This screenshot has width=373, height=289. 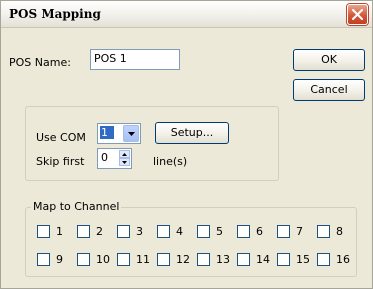 I want to click on spin-down-button, so click(x=124, y=162).